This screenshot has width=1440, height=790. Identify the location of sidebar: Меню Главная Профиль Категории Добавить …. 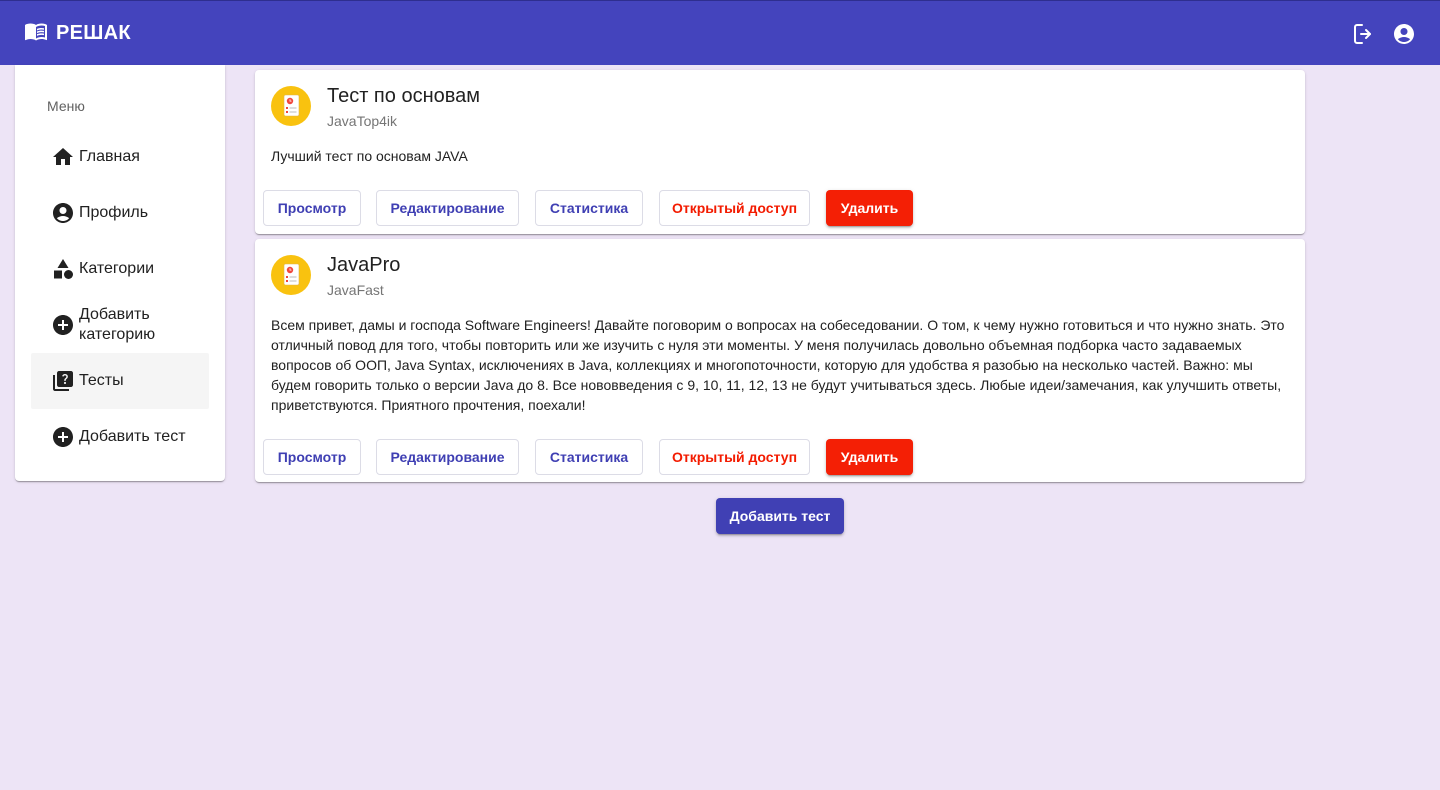
(120, 273).